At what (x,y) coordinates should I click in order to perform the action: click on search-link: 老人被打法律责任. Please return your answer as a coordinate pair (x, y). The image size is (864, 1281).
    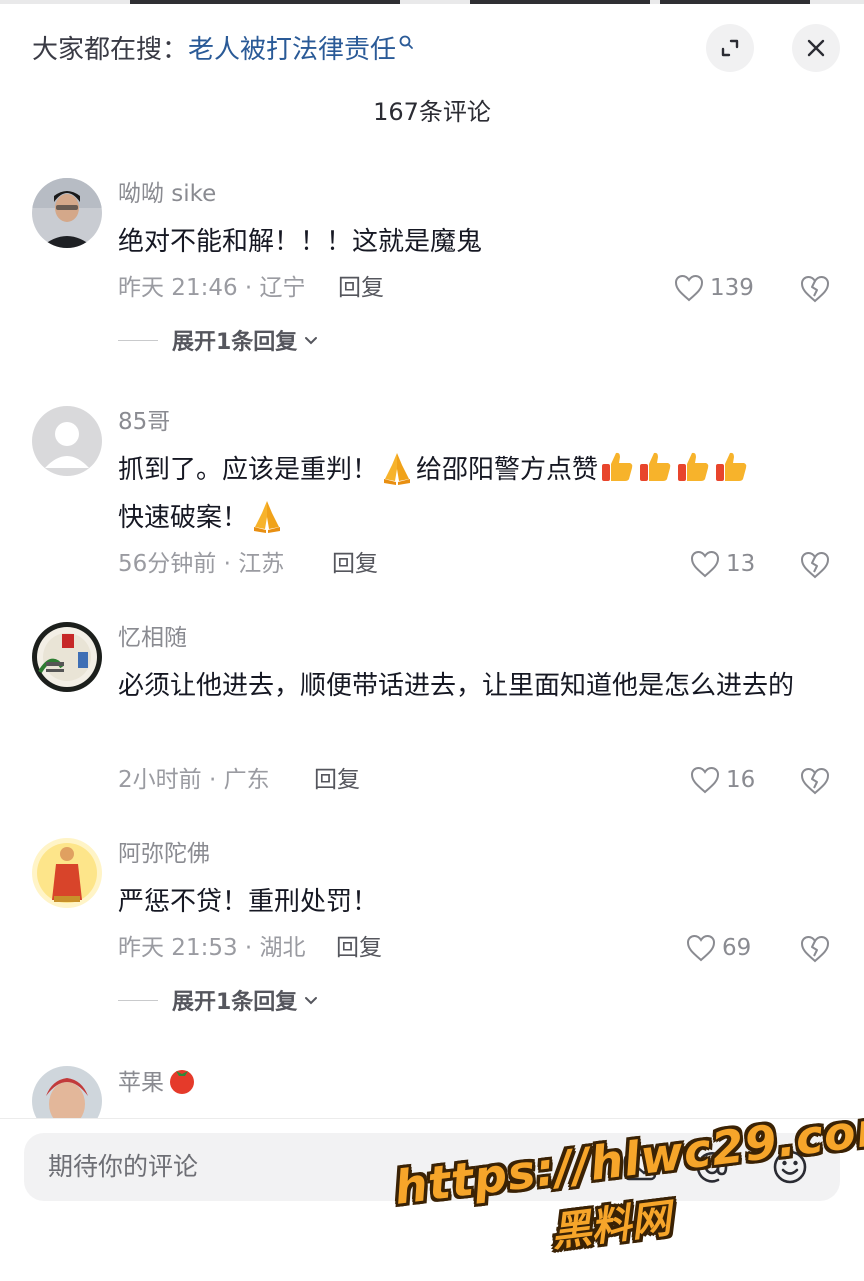
    Looking at the image, I should click on (292, 50).